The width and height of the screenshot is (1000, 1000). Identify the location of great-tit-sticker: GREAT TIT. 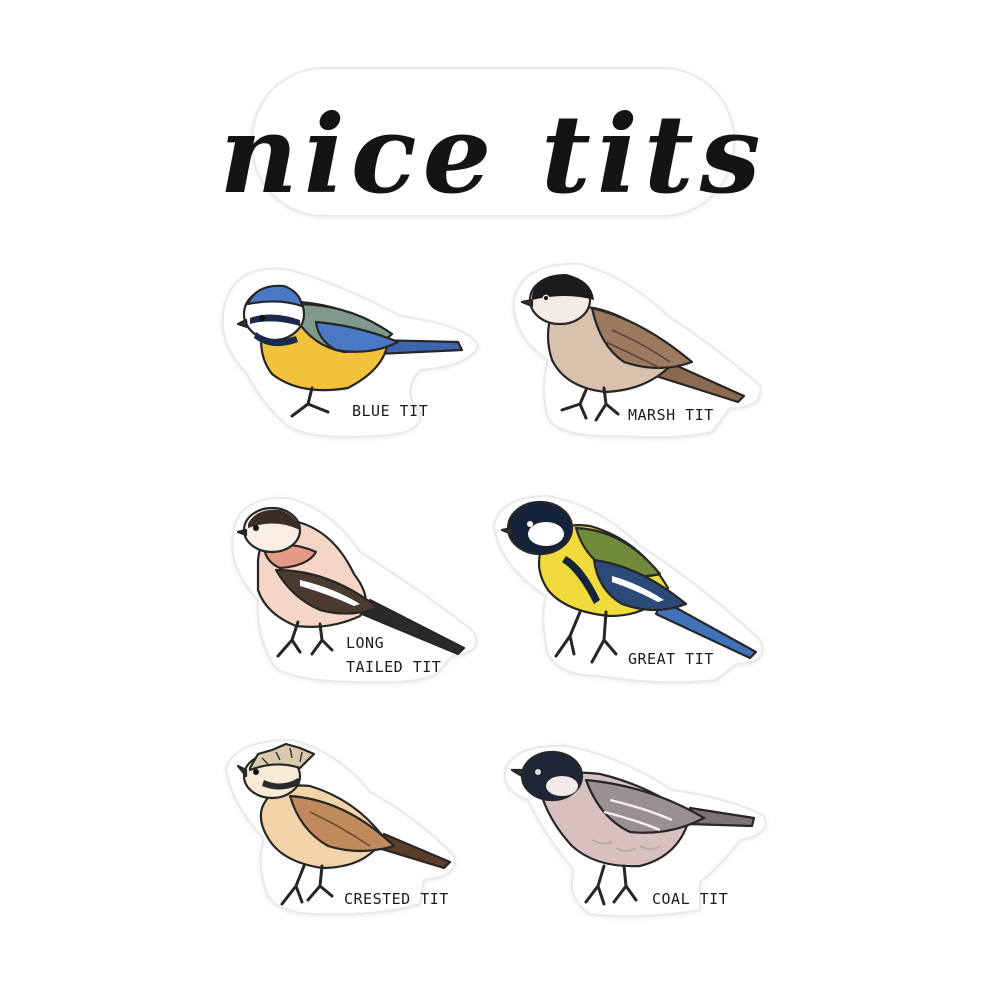
(628, 589).